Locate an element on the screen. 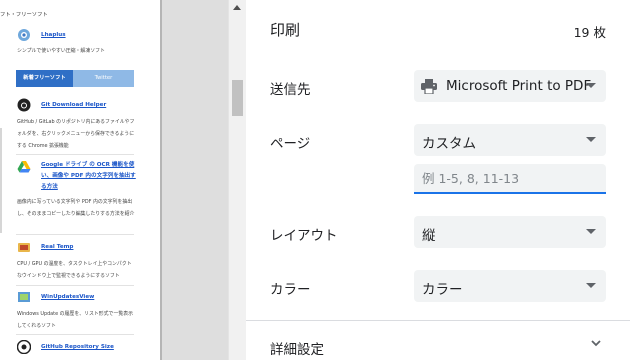 This screenshot has height=360, width=630. preview-item-desc: Windows Update の履歴を、リスト形式で一覧表示してくれるソフト is located at coordinates (75, 320).